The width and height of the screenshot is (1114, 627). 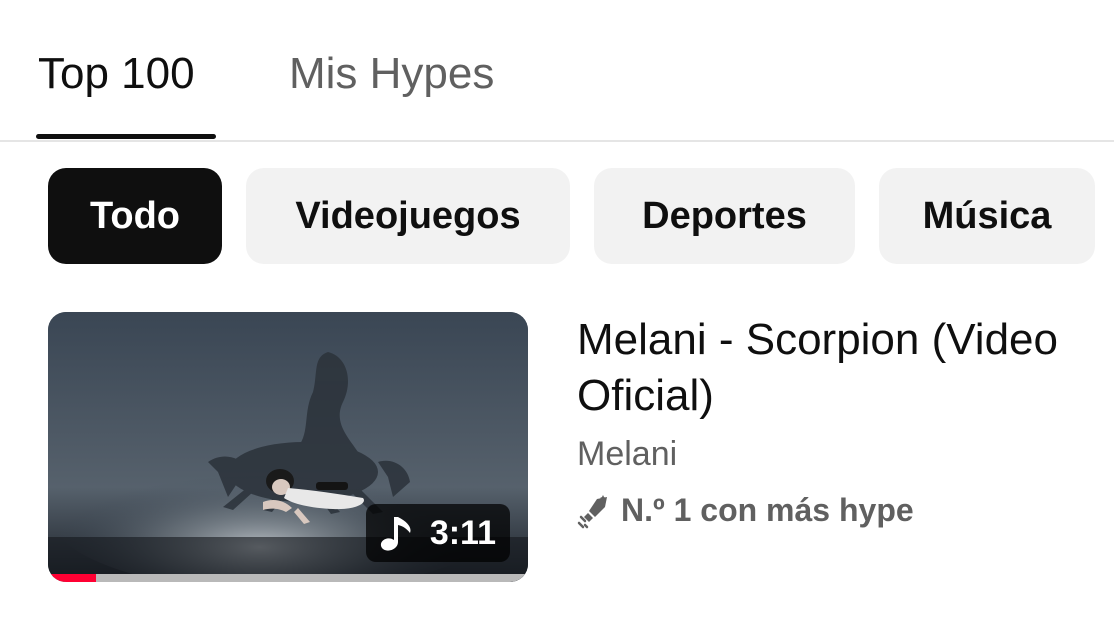 What do you see at coordinates (845, 368) in the screenshot?
I see `video-title: Melani - Scorpion (Video Oficial)` at bounding box center [845, 368].